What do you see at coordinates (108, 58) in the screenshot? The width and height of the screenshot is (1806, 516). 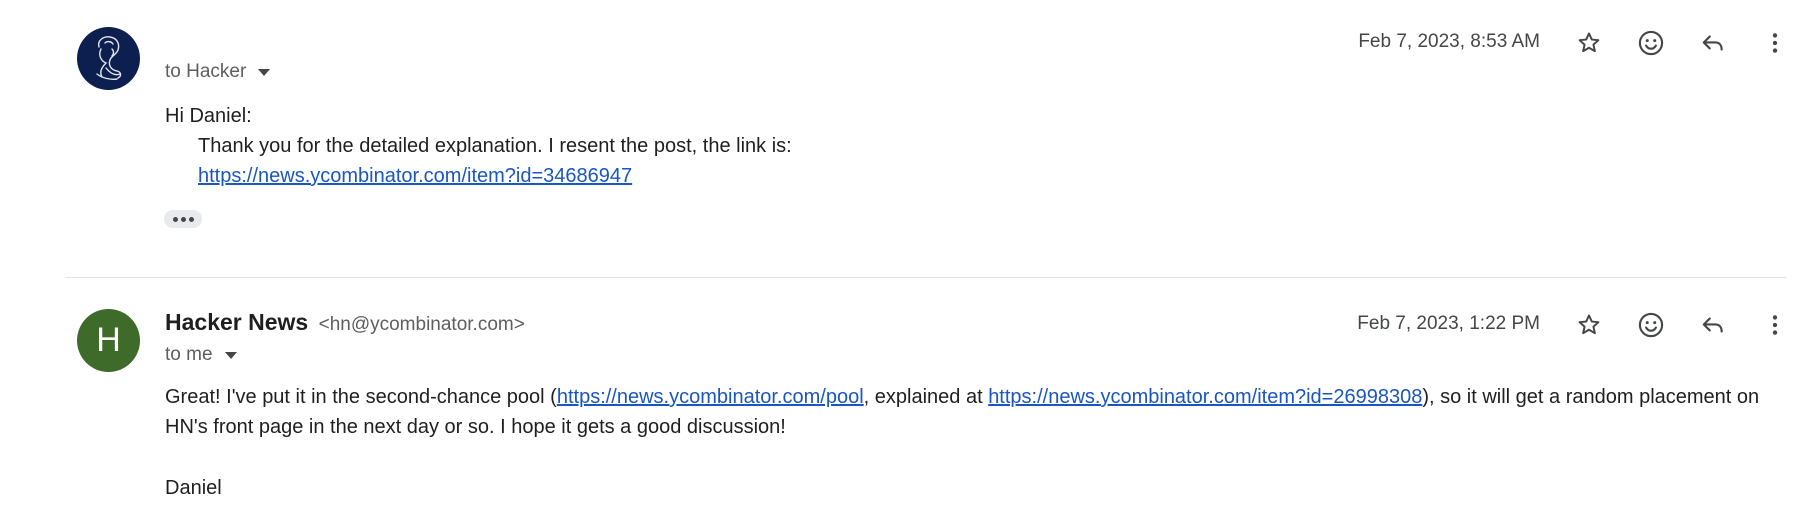 I see `sender-avatar` at bounding box center [108, 58].